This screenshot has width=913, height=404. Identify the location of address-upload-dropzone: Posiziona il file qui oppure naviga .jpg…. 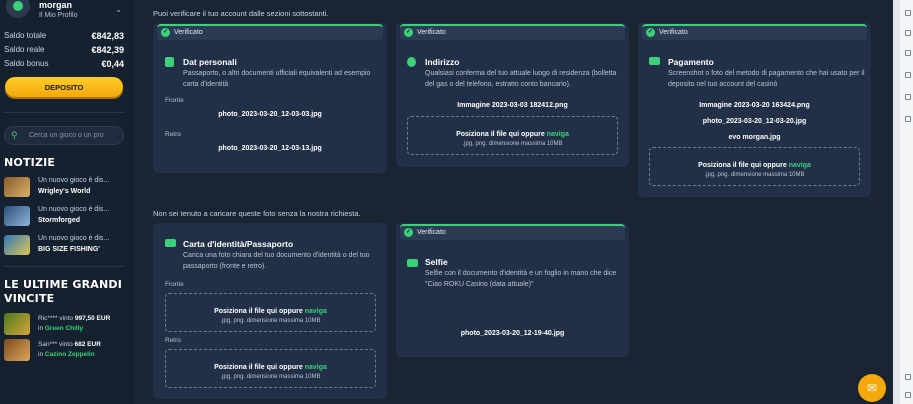
(512, 135).